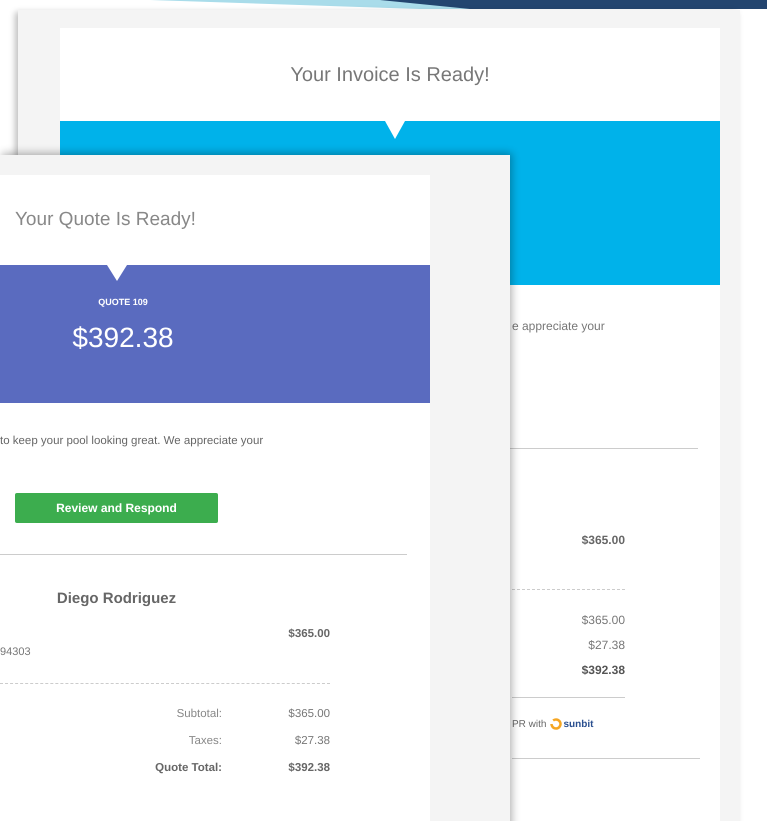  Describe the element at coordinates (558, 326) in the screenshot. I see `intro-text: e appreciate your` at that location.